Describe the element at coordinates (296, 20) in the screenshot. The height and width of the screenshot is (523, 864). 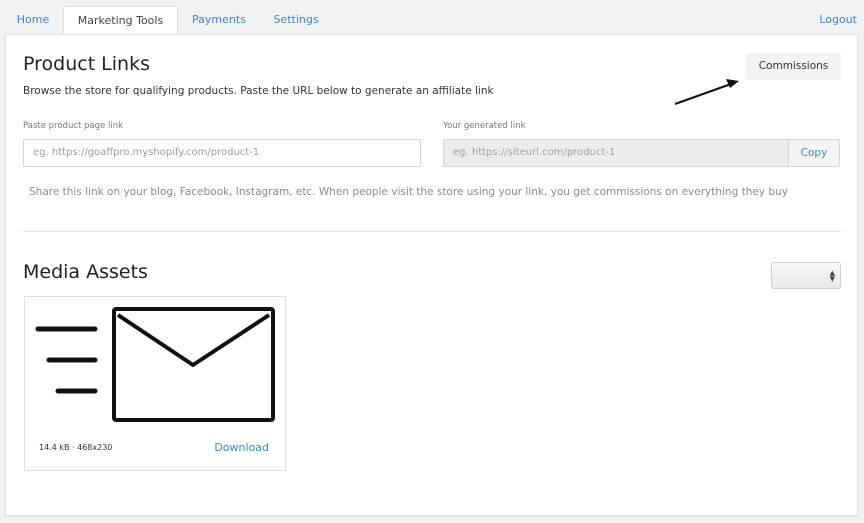
I see `tab-settings: Settings` at that location.